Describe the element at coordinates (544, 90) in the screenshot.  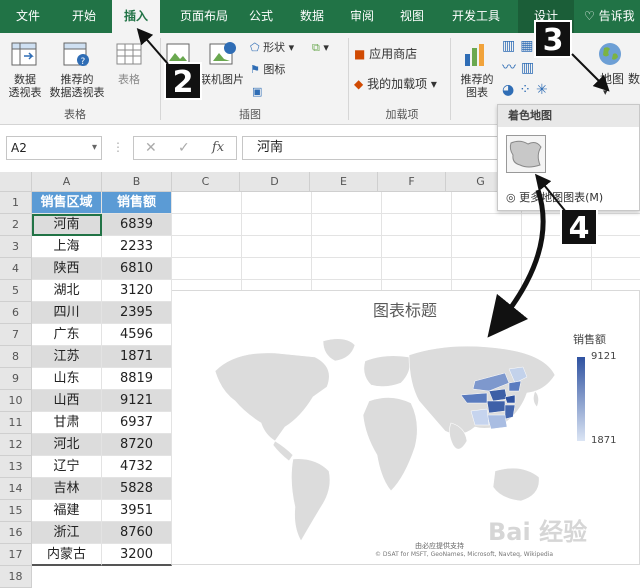
I see `radar-chart-icon: ✳` at that location.